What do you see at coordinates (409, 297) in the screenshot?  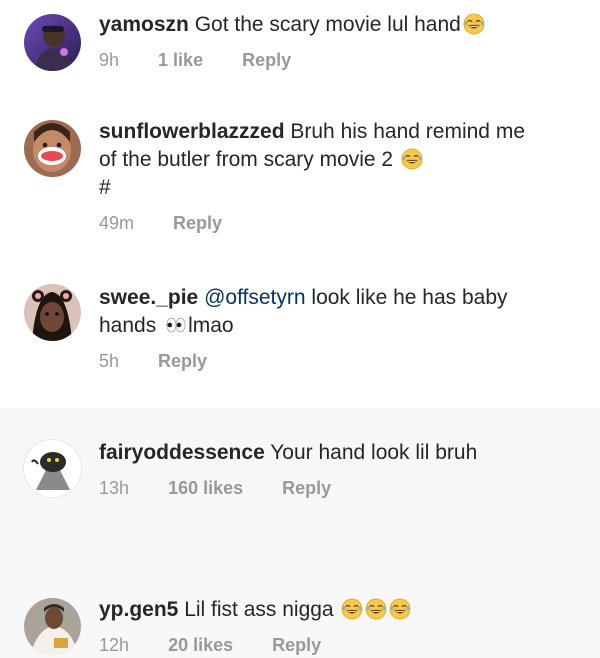 I see `comment-body-line1: look like he has baby` at bounding box center [409, 297].